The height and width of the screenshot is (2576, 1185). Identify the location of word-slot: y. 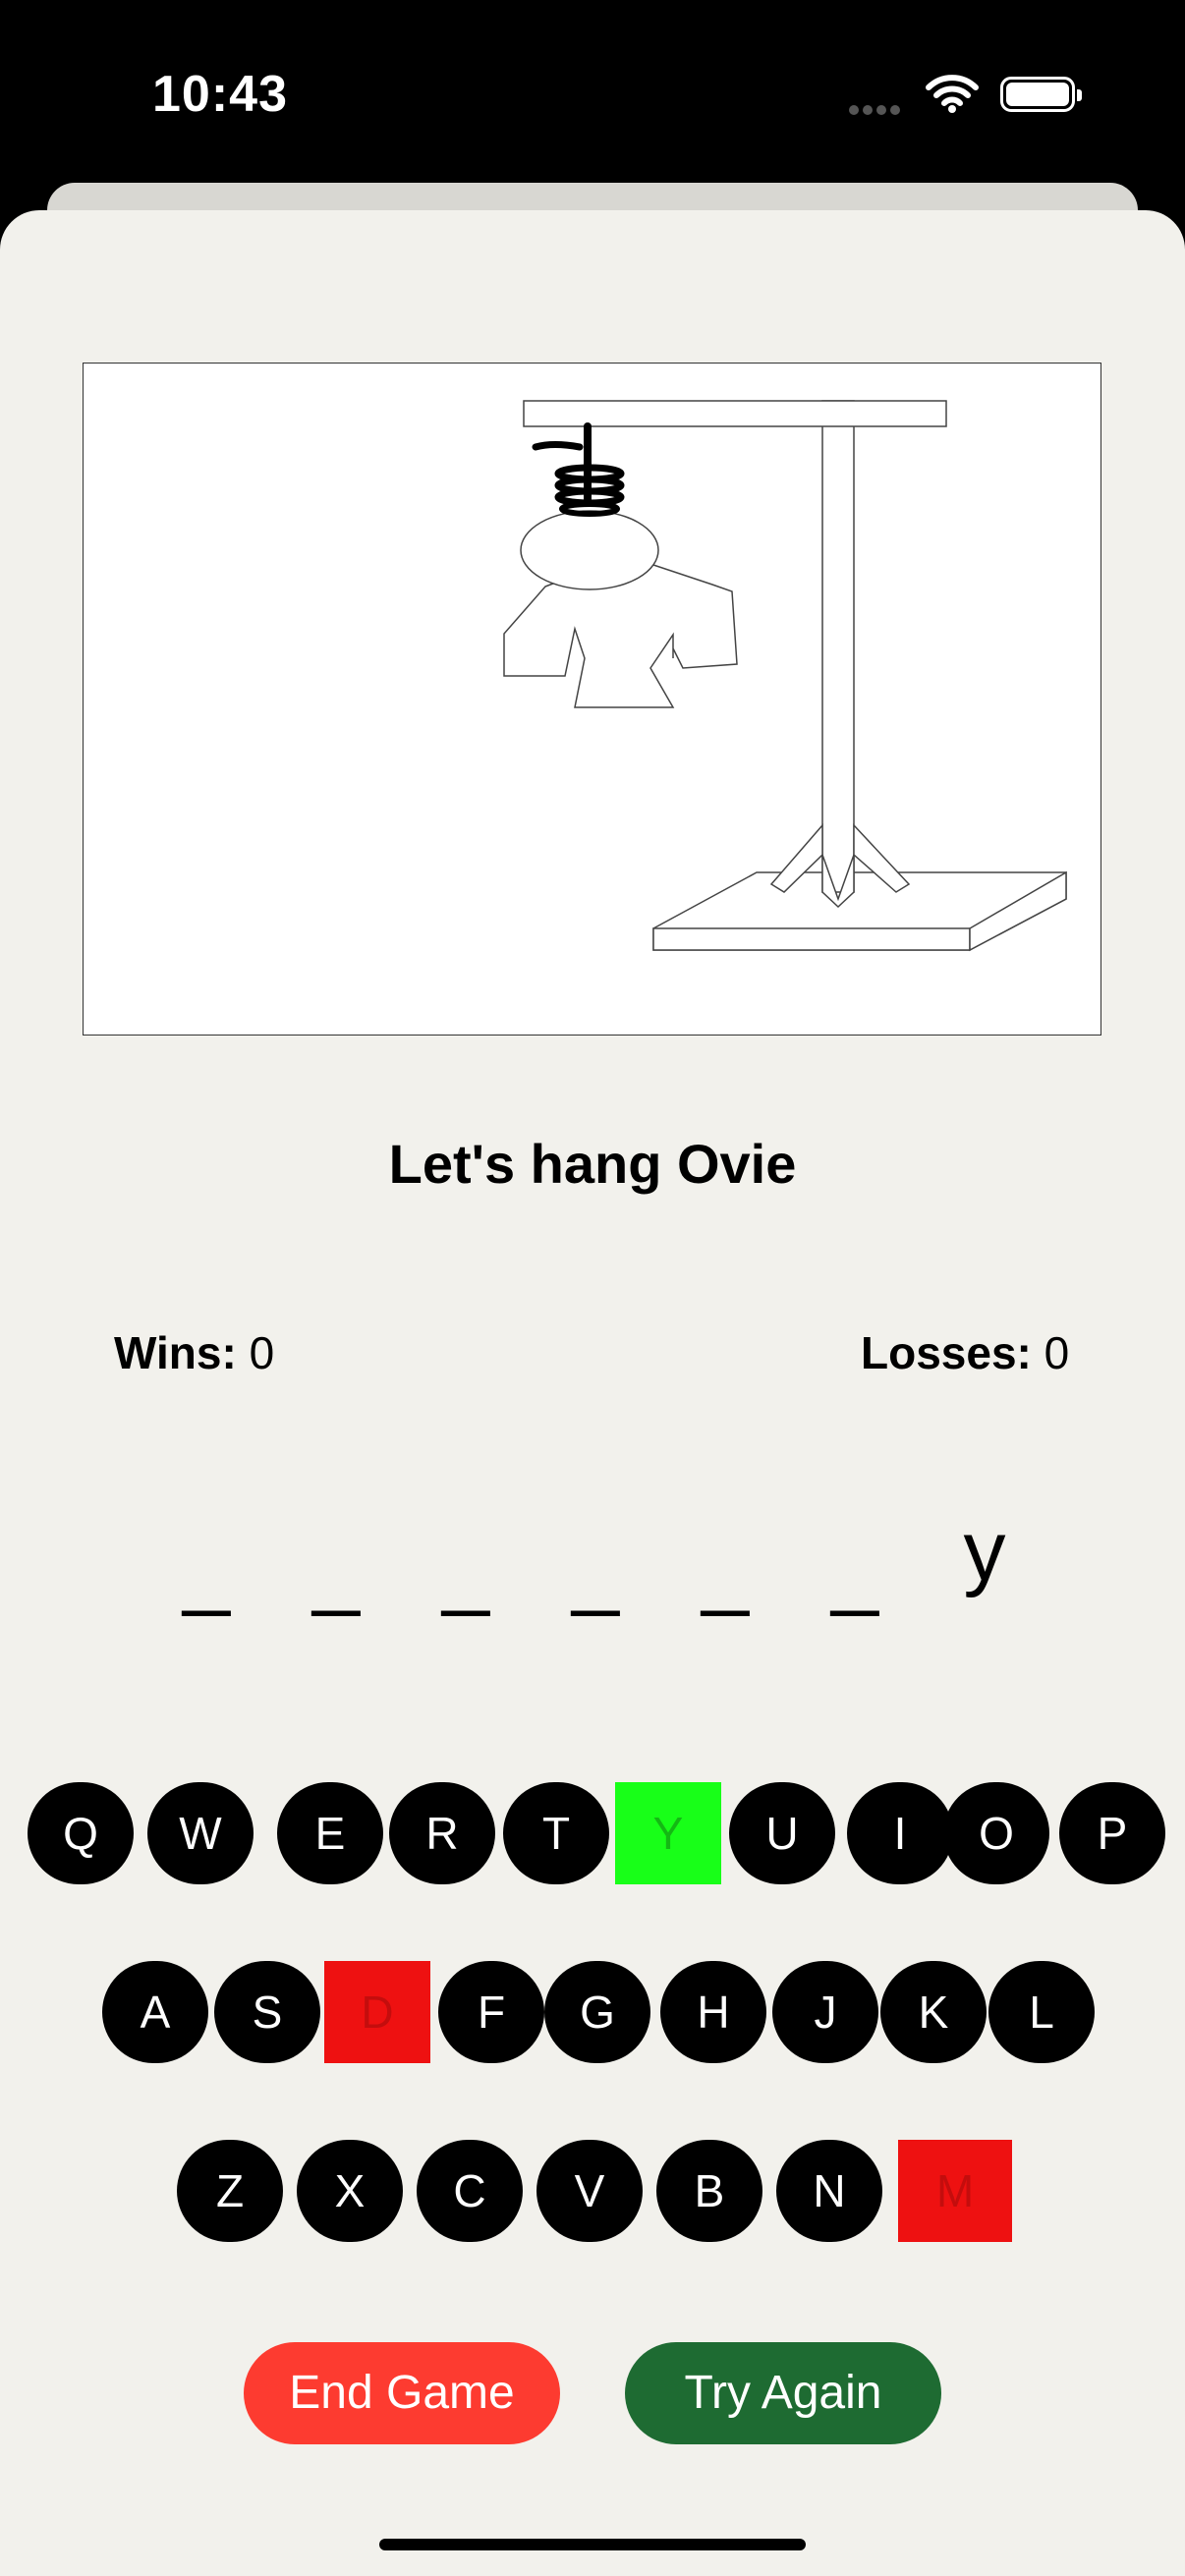
(985, 1551).